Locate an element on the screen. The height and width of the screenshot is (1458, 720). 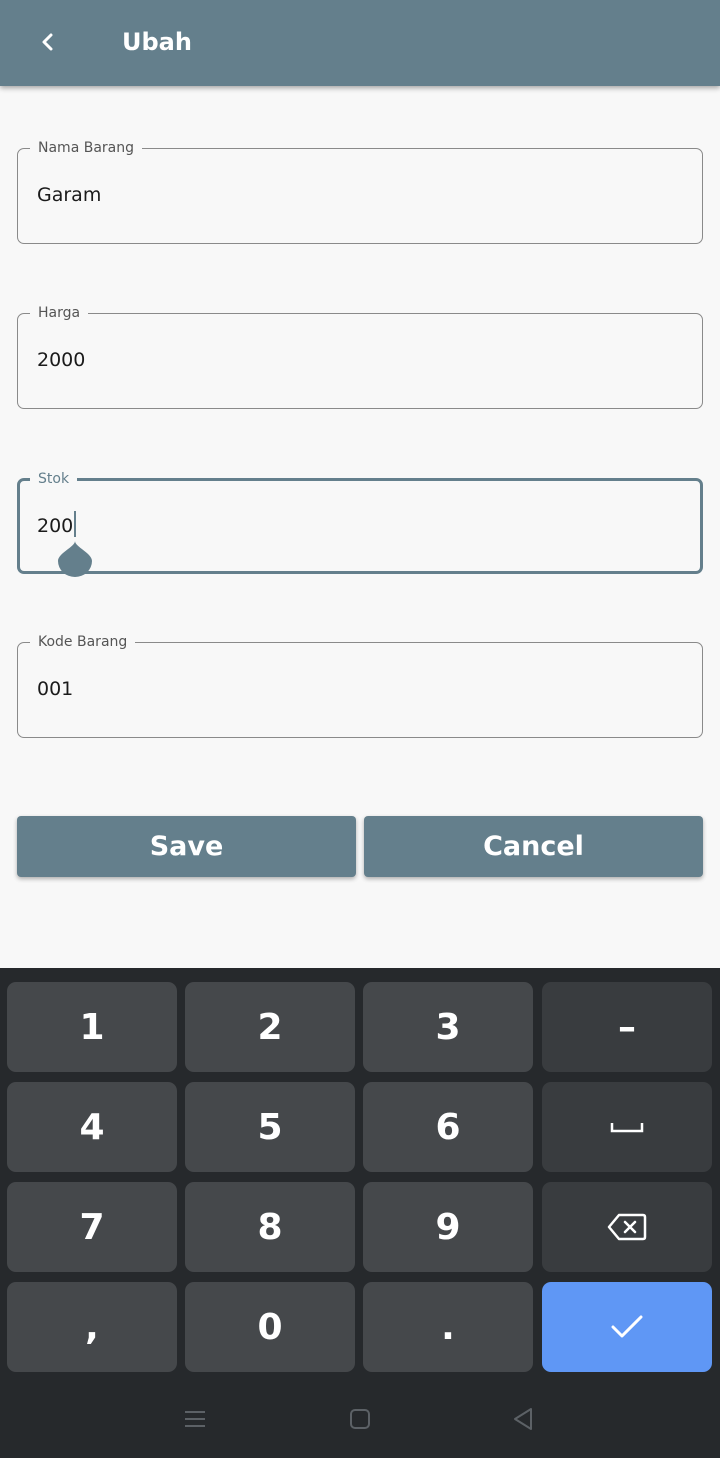
key-comma: , is located at coordinates (92, 1327).